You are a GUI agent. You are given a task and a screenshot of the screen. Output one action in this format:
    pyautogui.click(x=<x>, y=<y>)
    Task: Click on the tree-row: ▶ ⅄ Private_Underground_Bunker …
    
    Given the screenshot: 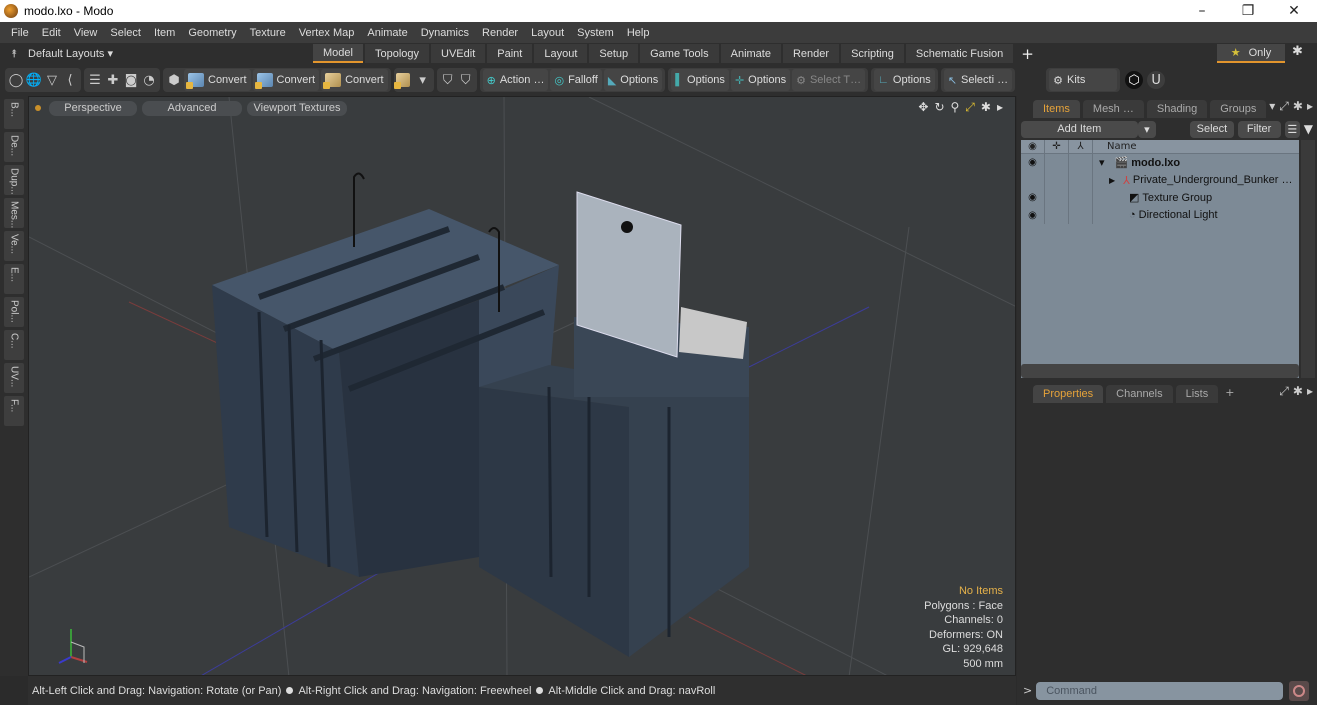 What is the action you would take?
    pyautogui.click(x=1160, y=180)
    